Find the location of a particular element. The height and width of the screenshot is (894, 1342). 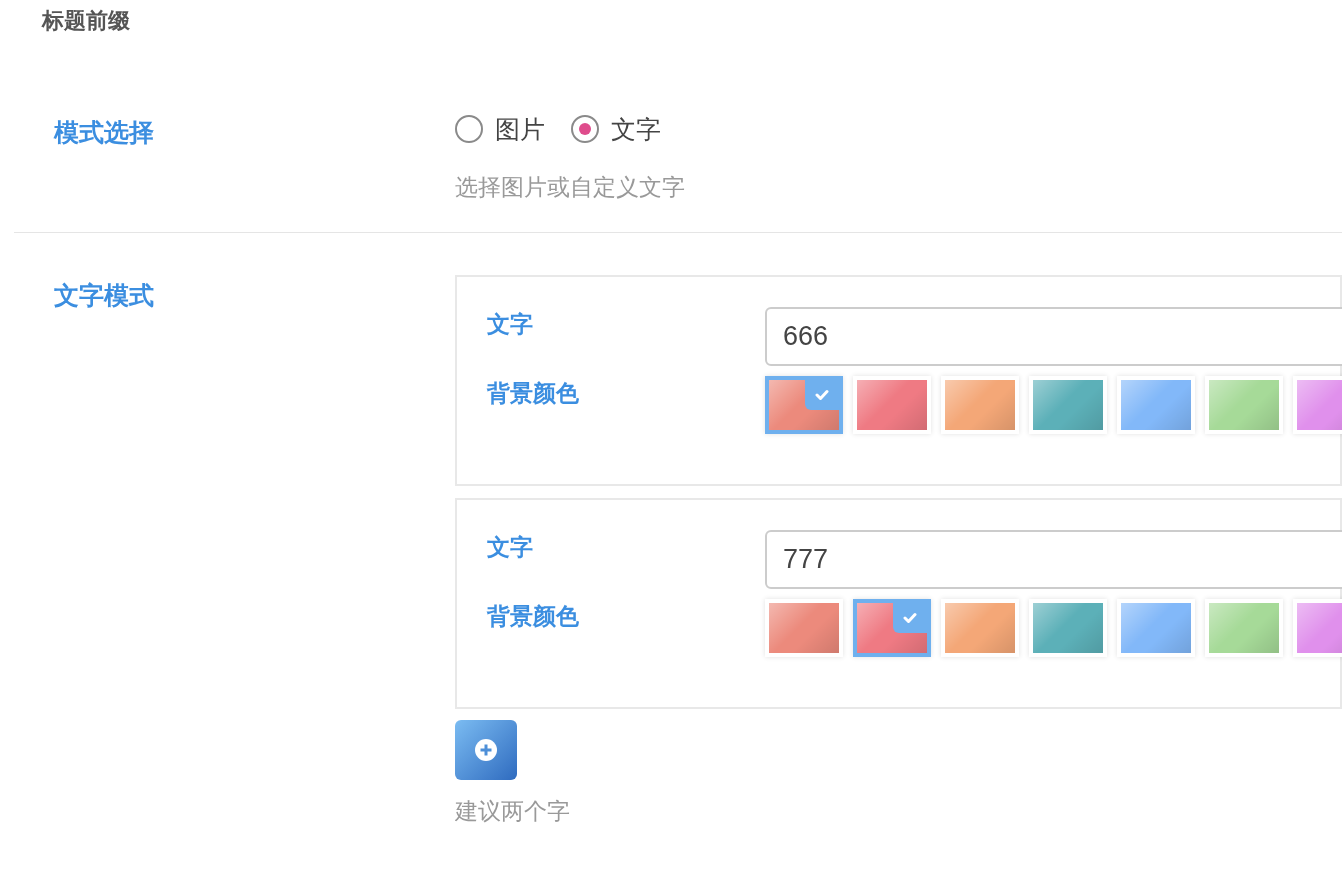

help-text: 建议两个字 is located at coordinates (513, 811).